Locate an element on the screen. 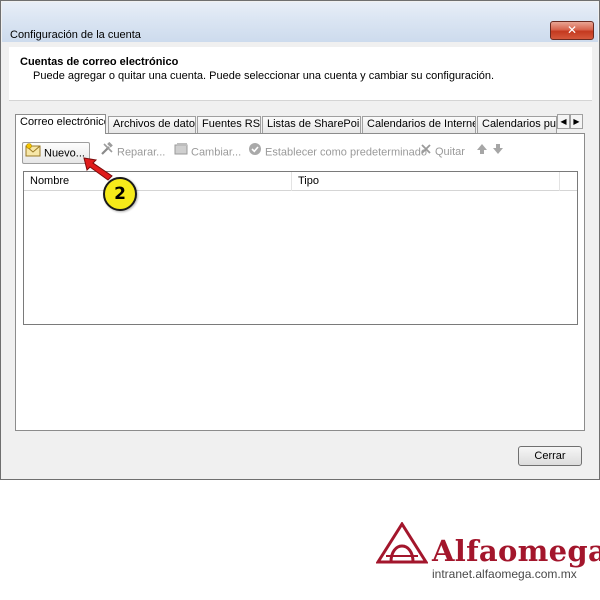 The image size is (600, 600). move-down-button is located at coordinates (499, 153).